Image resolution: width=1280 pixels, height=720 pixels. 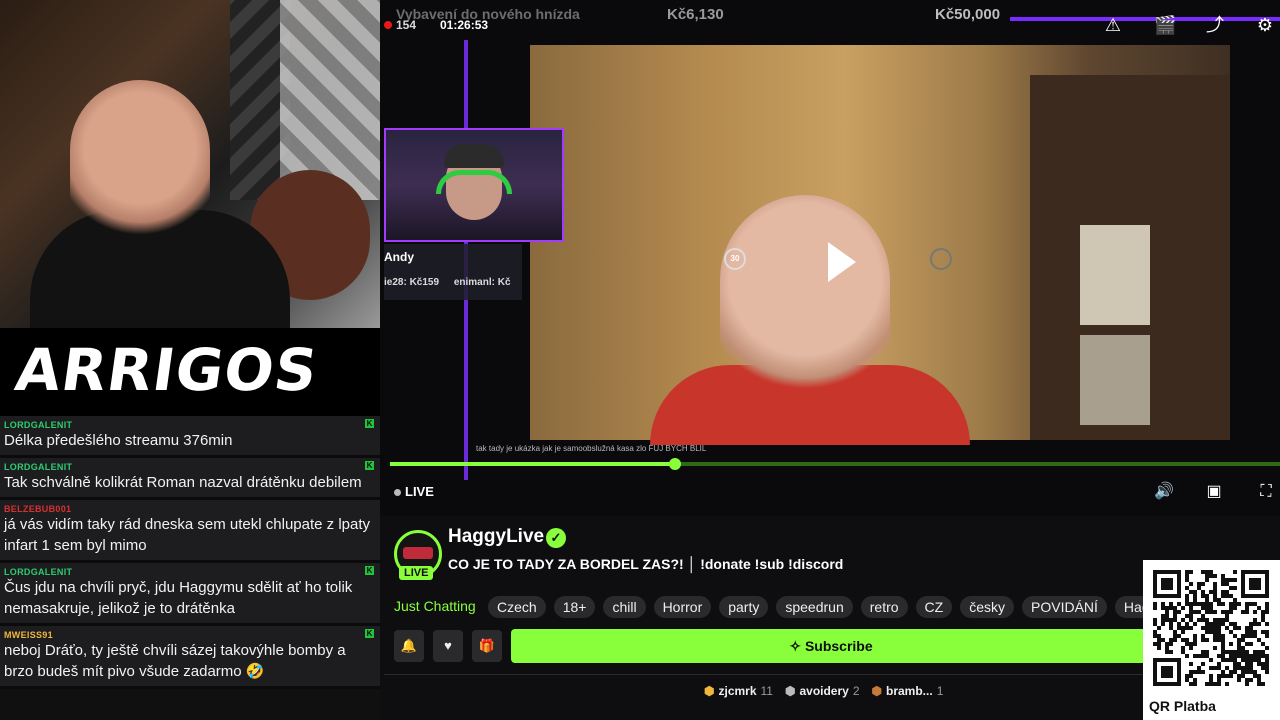 What do you see at coordinates (435, 606) in the screenshot?
I see `category-link: Just Chatting` at bounding box center [435, 606].